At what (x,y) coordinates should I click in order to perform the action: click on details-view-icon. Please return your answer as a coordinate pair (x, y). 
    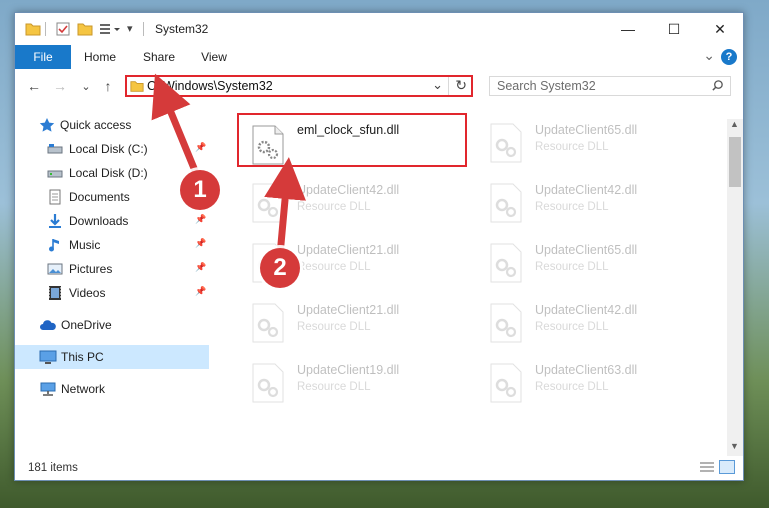
    Looking at the image, I should click on (707, 469).